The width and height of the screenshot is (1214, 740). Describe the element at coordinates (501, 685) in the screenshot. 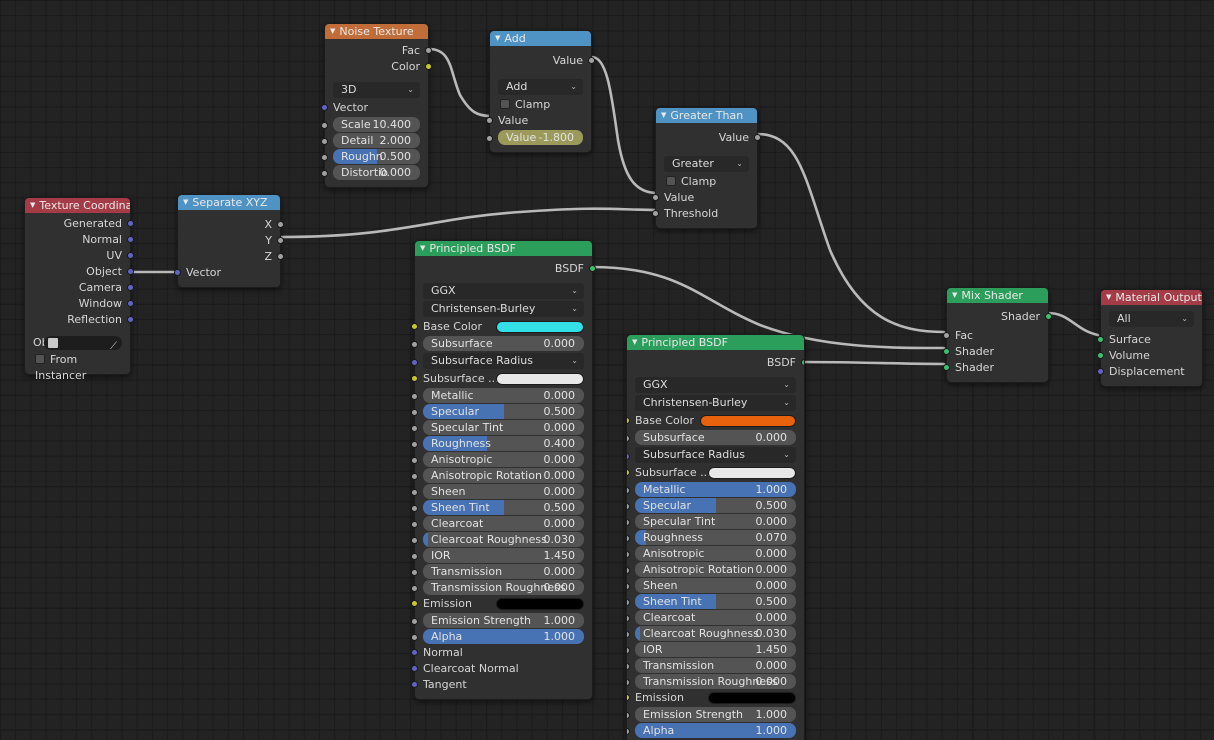

I see `input-tangent: Tangent` at that location.